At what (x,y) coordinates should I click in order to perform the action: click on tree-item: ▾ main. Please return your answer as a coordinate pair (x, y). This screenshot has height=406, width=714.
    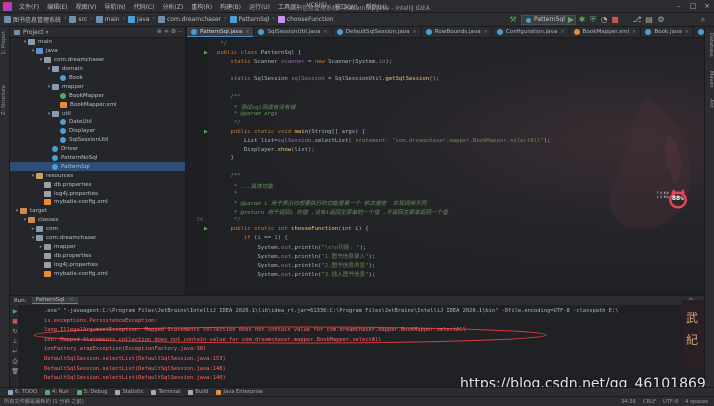
    Looking at the image, I should click on (97, 42).